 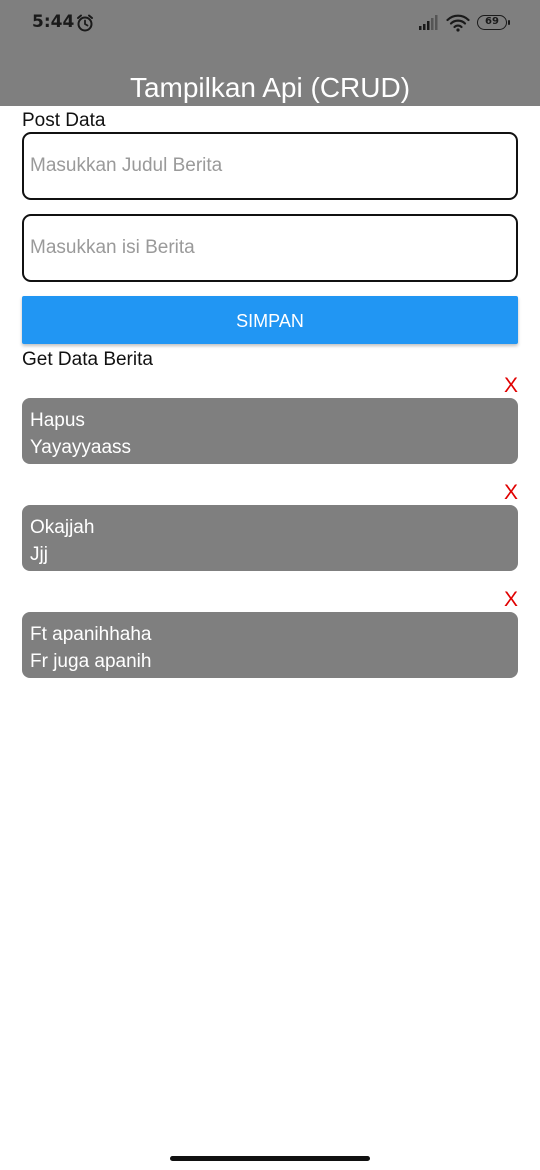 What do you see at coordinates (39, 554) in the screenshot?
I see `news-content: Jjj` at bounding box center [39, 554].